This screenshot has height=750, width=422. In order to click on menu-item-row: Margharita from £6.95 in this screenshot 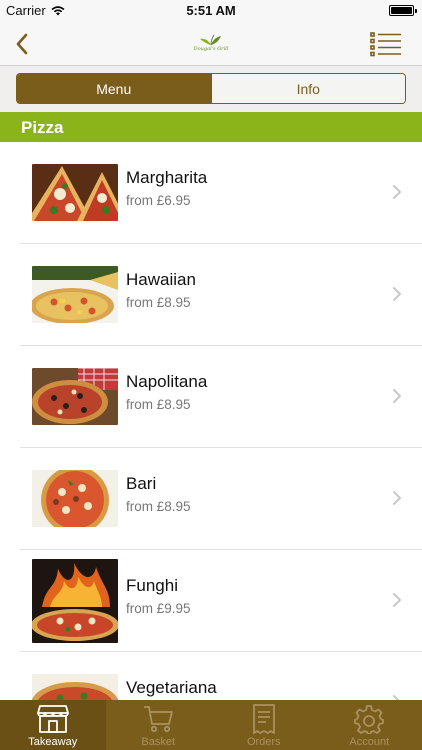, I will do `click(211, 193)`.